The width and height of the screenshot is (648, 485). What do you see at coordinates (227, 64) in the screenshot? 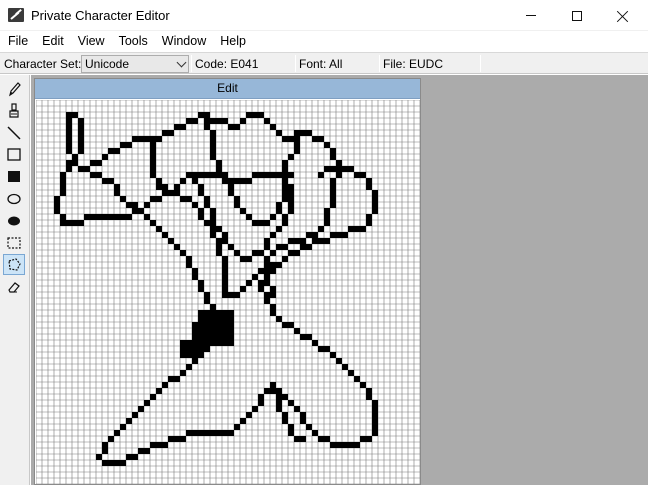
I see `code-readout: Code: E041` at bounding box center [227, 64].